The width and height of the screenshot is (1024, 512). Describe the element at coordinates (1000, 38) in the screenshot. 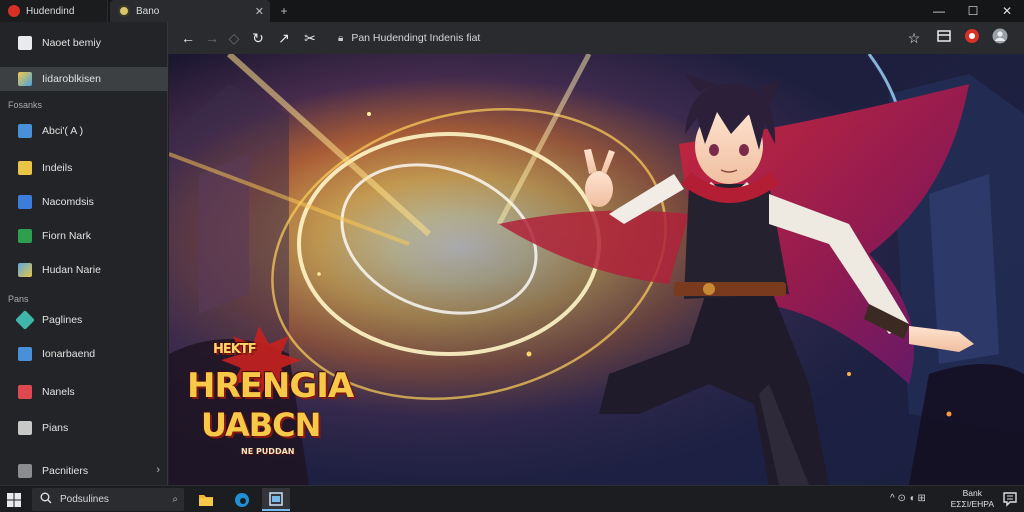

I see `avatar` at that location.